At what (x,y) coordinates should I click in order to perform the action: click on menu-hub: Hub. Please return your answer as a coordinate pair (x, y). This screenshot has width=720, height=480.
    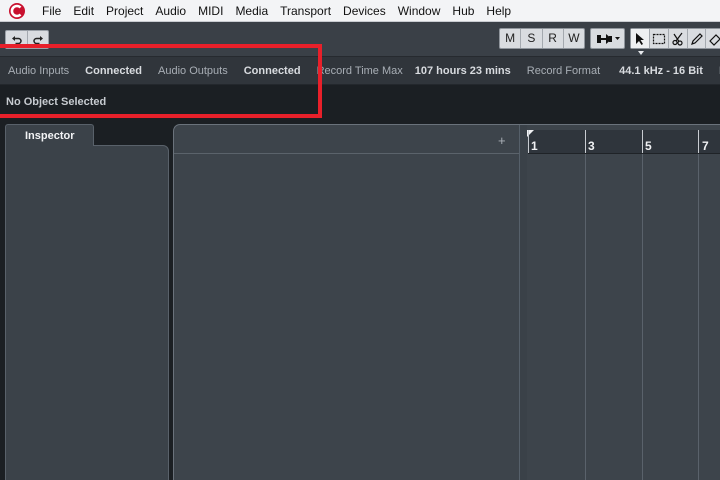
    Looking at the image, I should click on (463, 11).